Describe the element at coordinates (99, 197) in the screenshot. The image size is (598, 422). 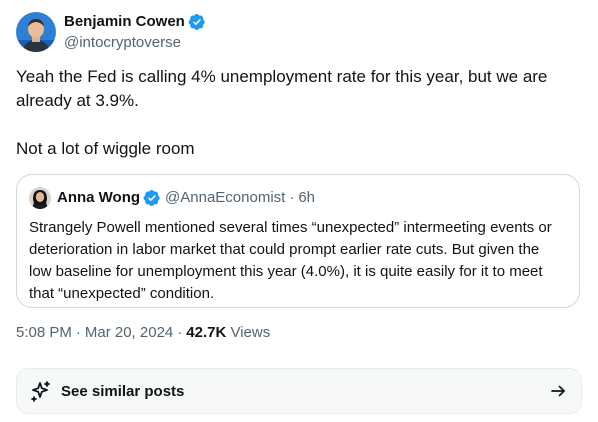
I see `quoted-author-name: Anna Wong` at that location.